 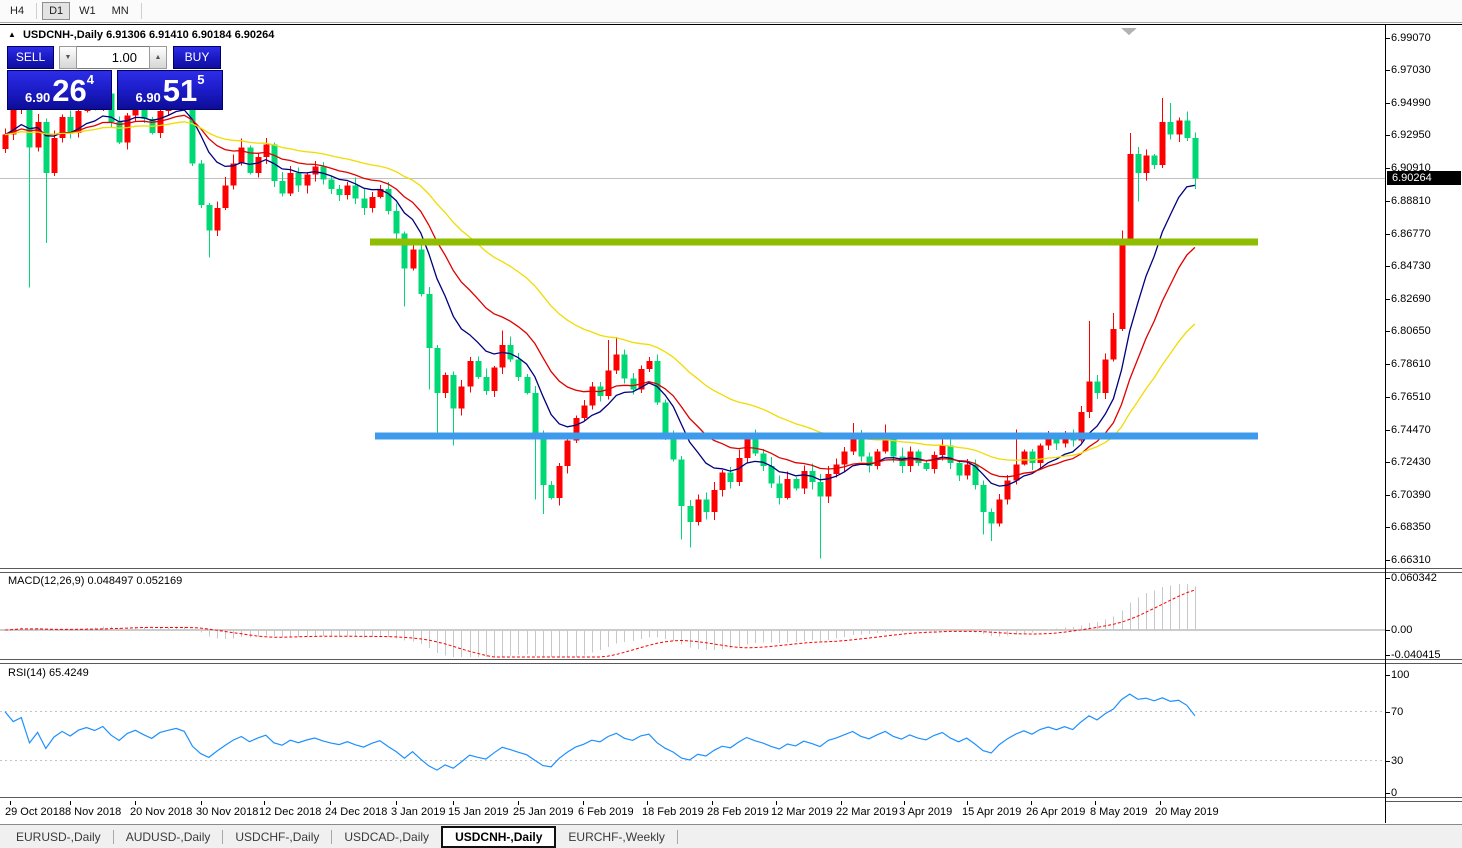 I want to click on date-axis-label: 12 Dec 2018, so click(x=290, y=812).